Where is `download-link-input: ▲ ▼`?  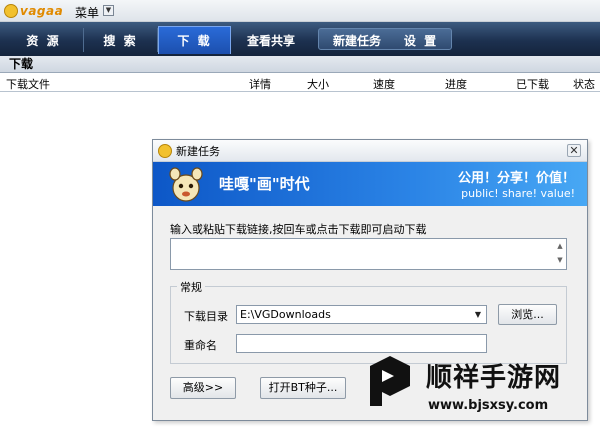
download-link-input: ▲ ▼ is located at coordinates (368, 254).